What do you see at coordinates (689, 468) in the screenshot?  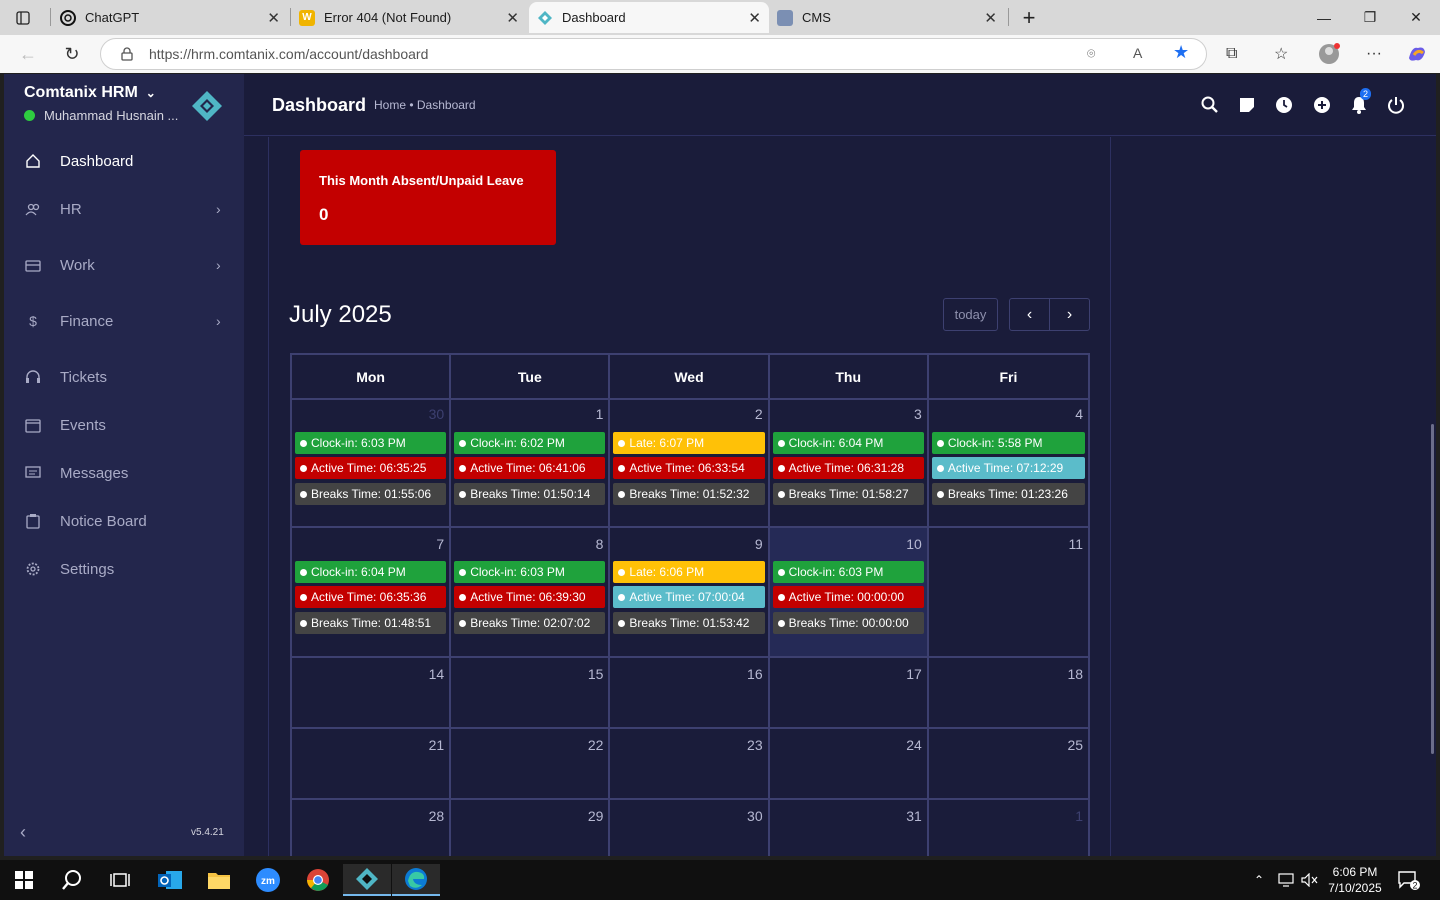 I see `active-time-event: Active Time: 06:33:54` at bounding box center [689, 468].